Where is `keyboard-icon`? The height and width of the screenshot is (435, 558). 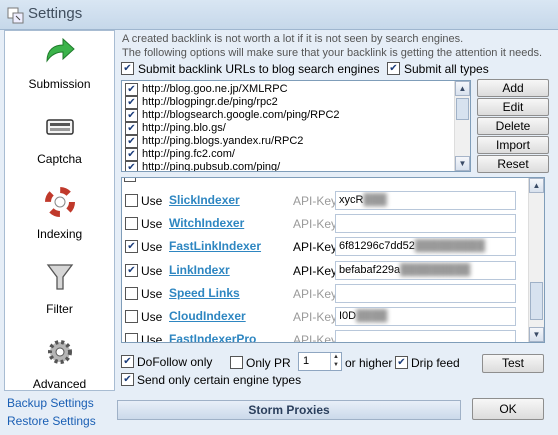 keyboard-icon is located at coordinates (60, 127).